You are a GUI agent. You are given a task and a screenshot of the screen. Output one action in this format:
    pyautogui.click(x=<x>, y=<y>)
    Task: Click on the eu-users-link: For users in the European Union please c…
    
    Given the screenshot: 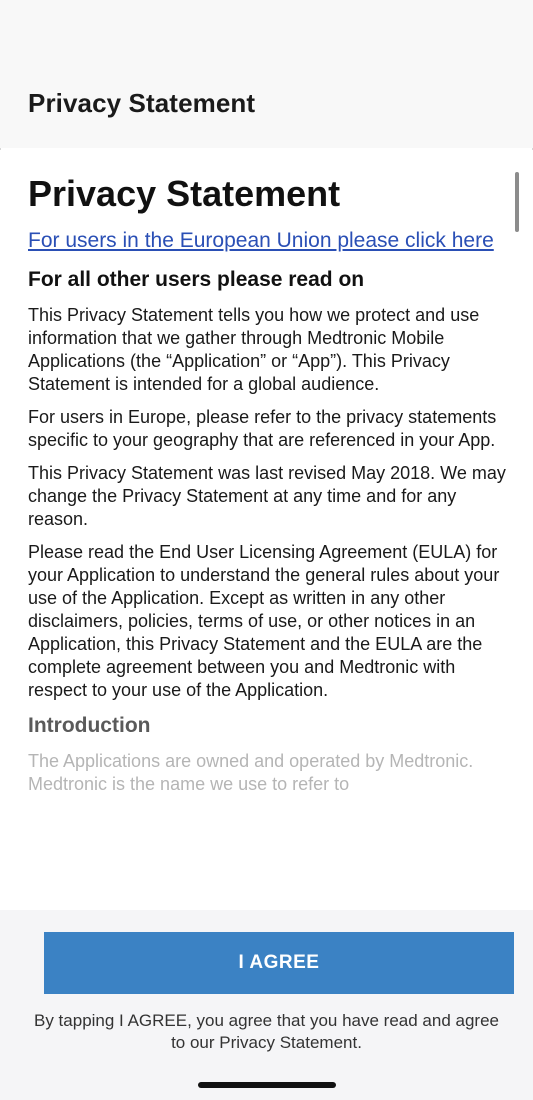 What is the action you would take?
    pyautogui.click(x=269, y=241)
    